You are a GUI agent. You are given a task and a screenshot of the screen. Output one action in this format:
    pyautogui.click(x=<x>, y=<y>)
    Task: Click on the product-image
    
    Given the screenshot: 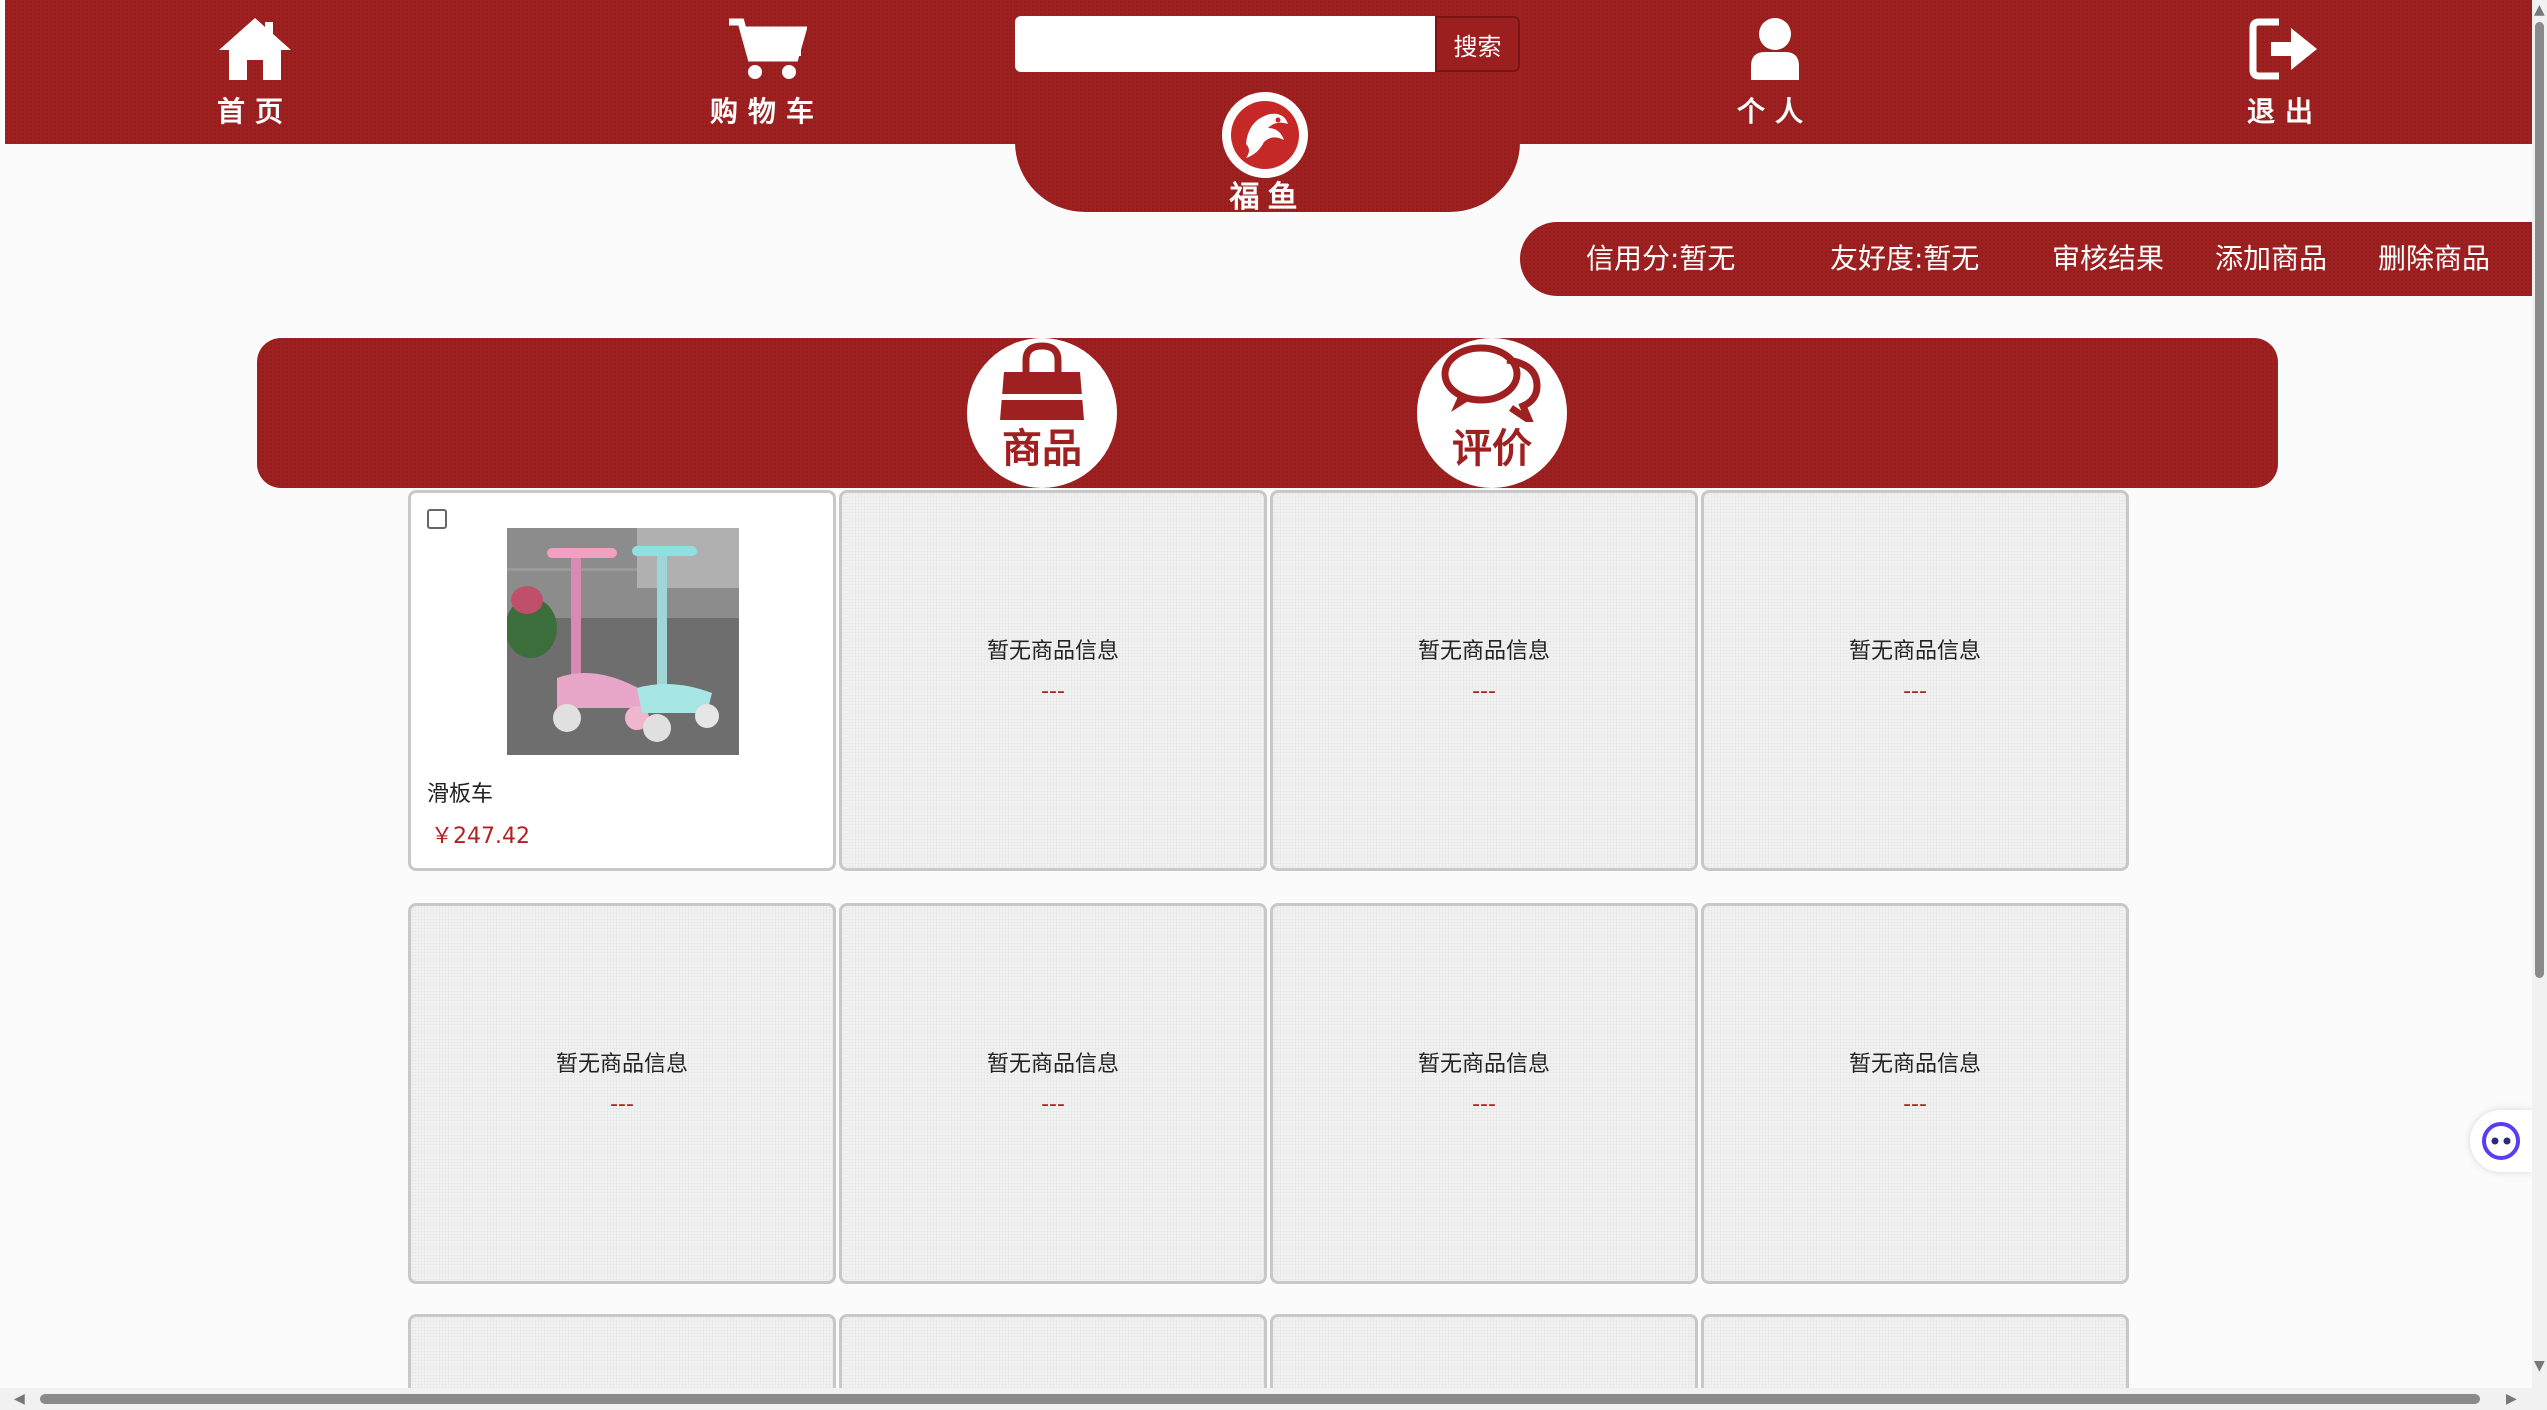 What is the action you would take?
    pyautogui.click(x=623, y=641)
    